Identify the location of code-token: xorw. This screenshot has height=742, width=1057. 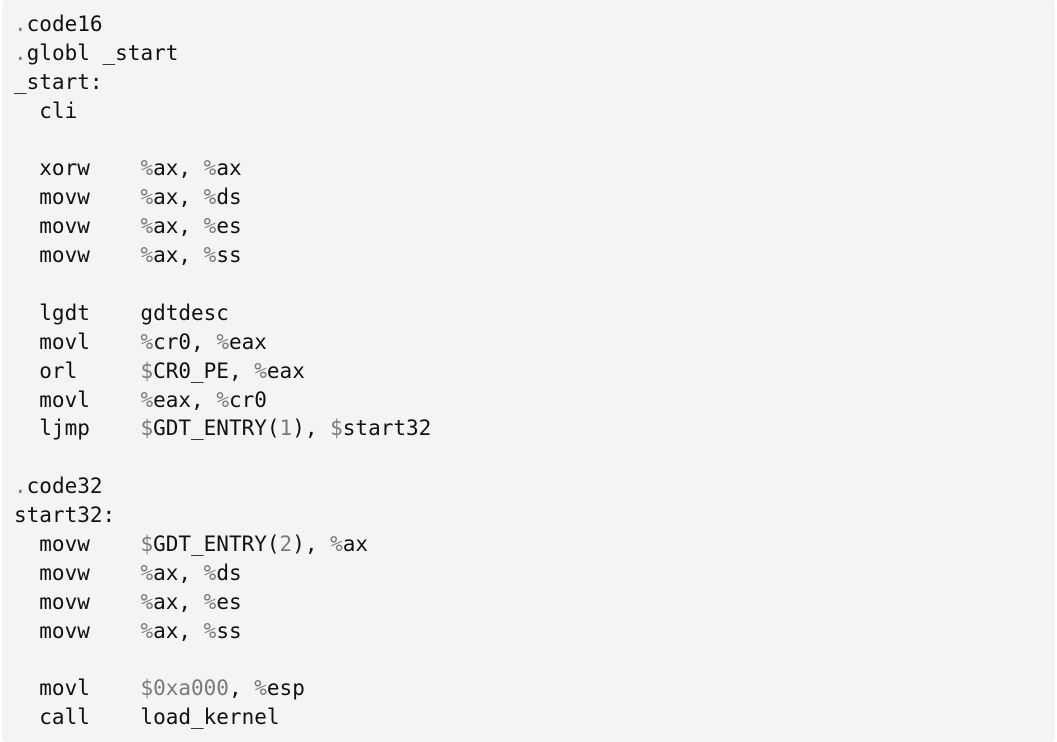
(77, 168).